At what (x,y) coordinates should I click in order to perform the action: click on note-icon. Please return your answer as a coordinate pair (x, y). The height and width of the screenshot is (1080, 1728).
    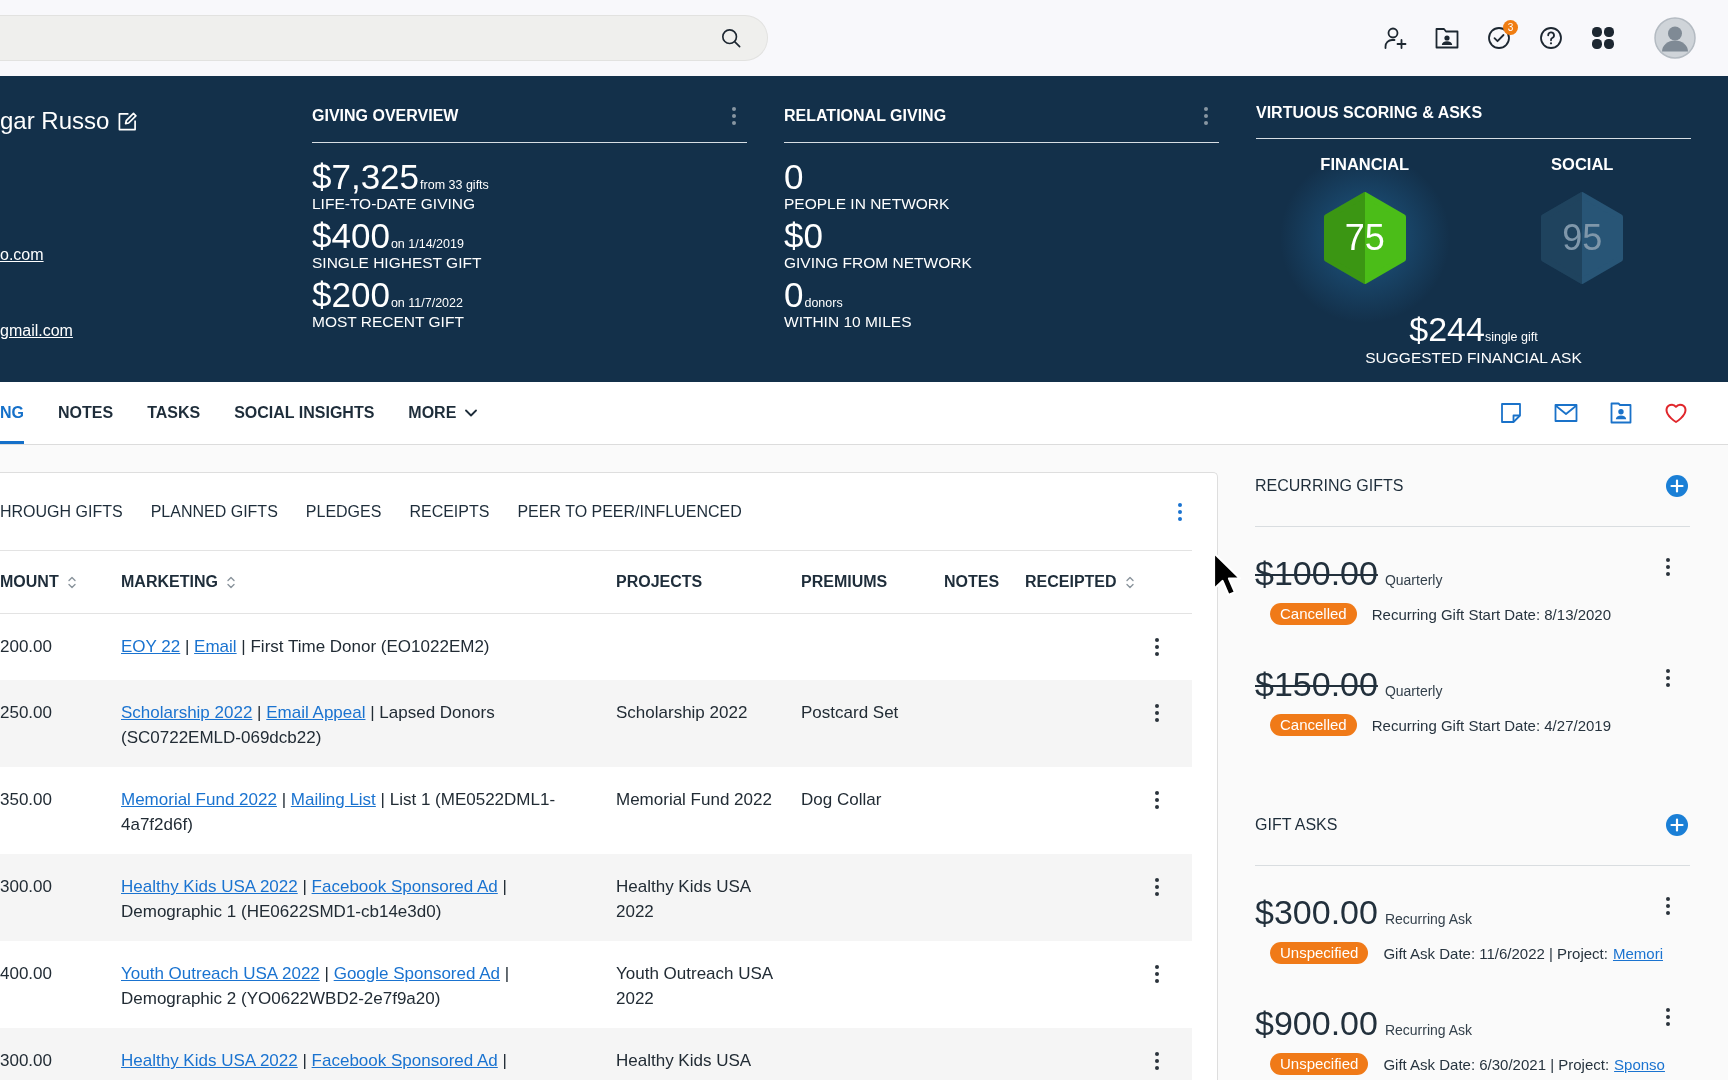
    Looking at the image, I should click on (1511, 413).